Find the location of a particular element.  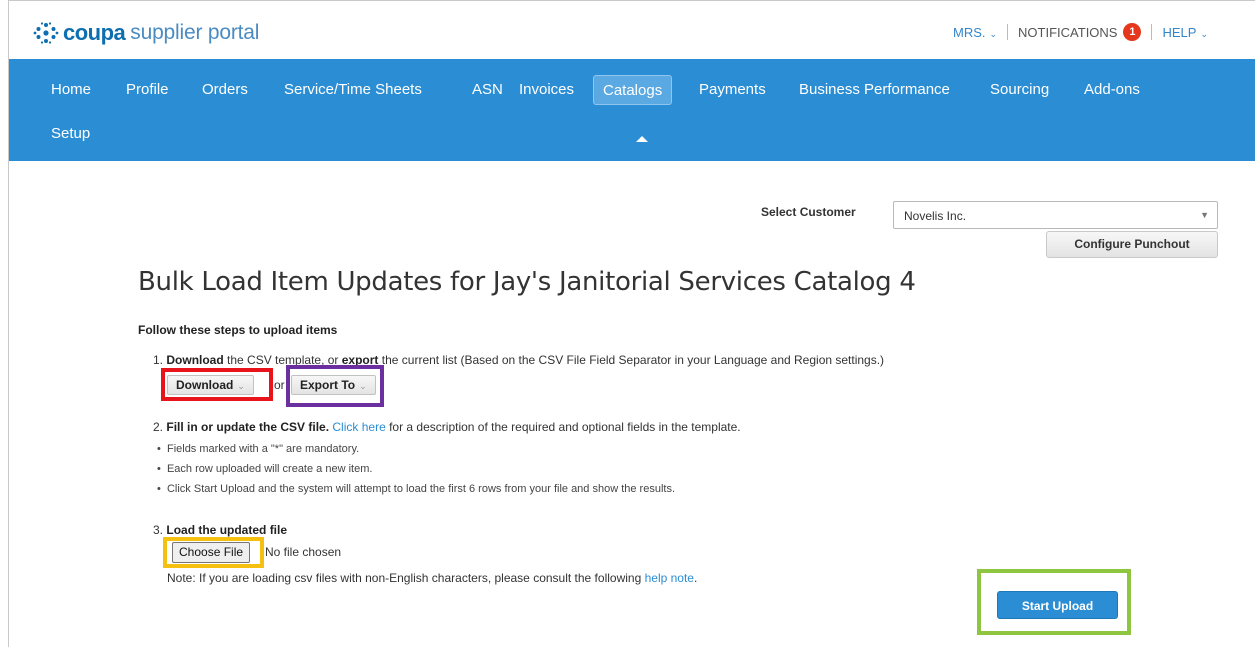

nav-item-business-performance: Business Performance is located at coordinates (874, 90).